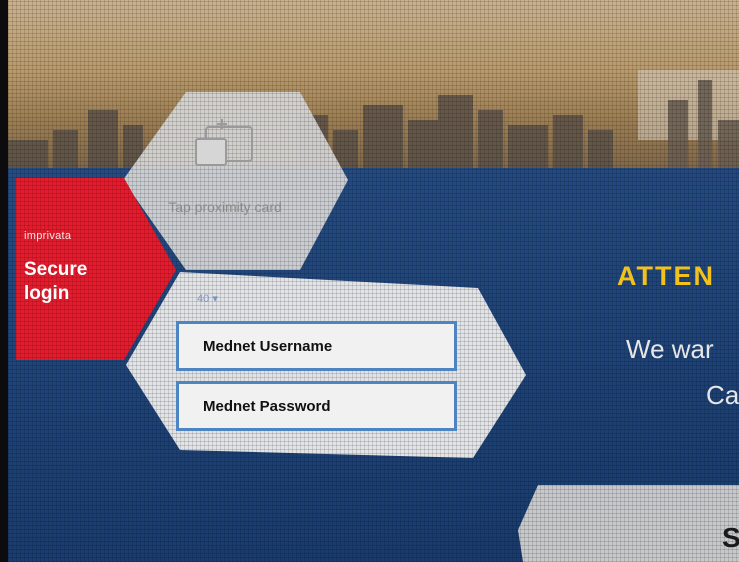 The image size is (739, 562). I want to click on secure-login-title: Secure login, so click(56, 281).